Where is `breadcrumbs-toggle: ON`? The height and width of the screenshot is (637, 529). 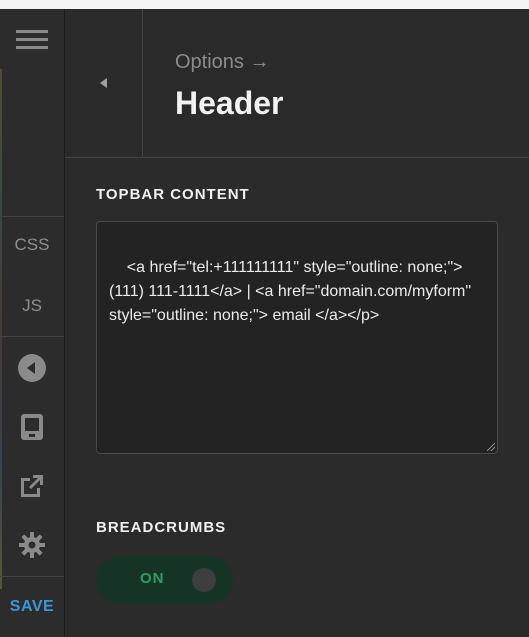 breadcrumbs-toggle: ON is located at coordinates (164, 580).